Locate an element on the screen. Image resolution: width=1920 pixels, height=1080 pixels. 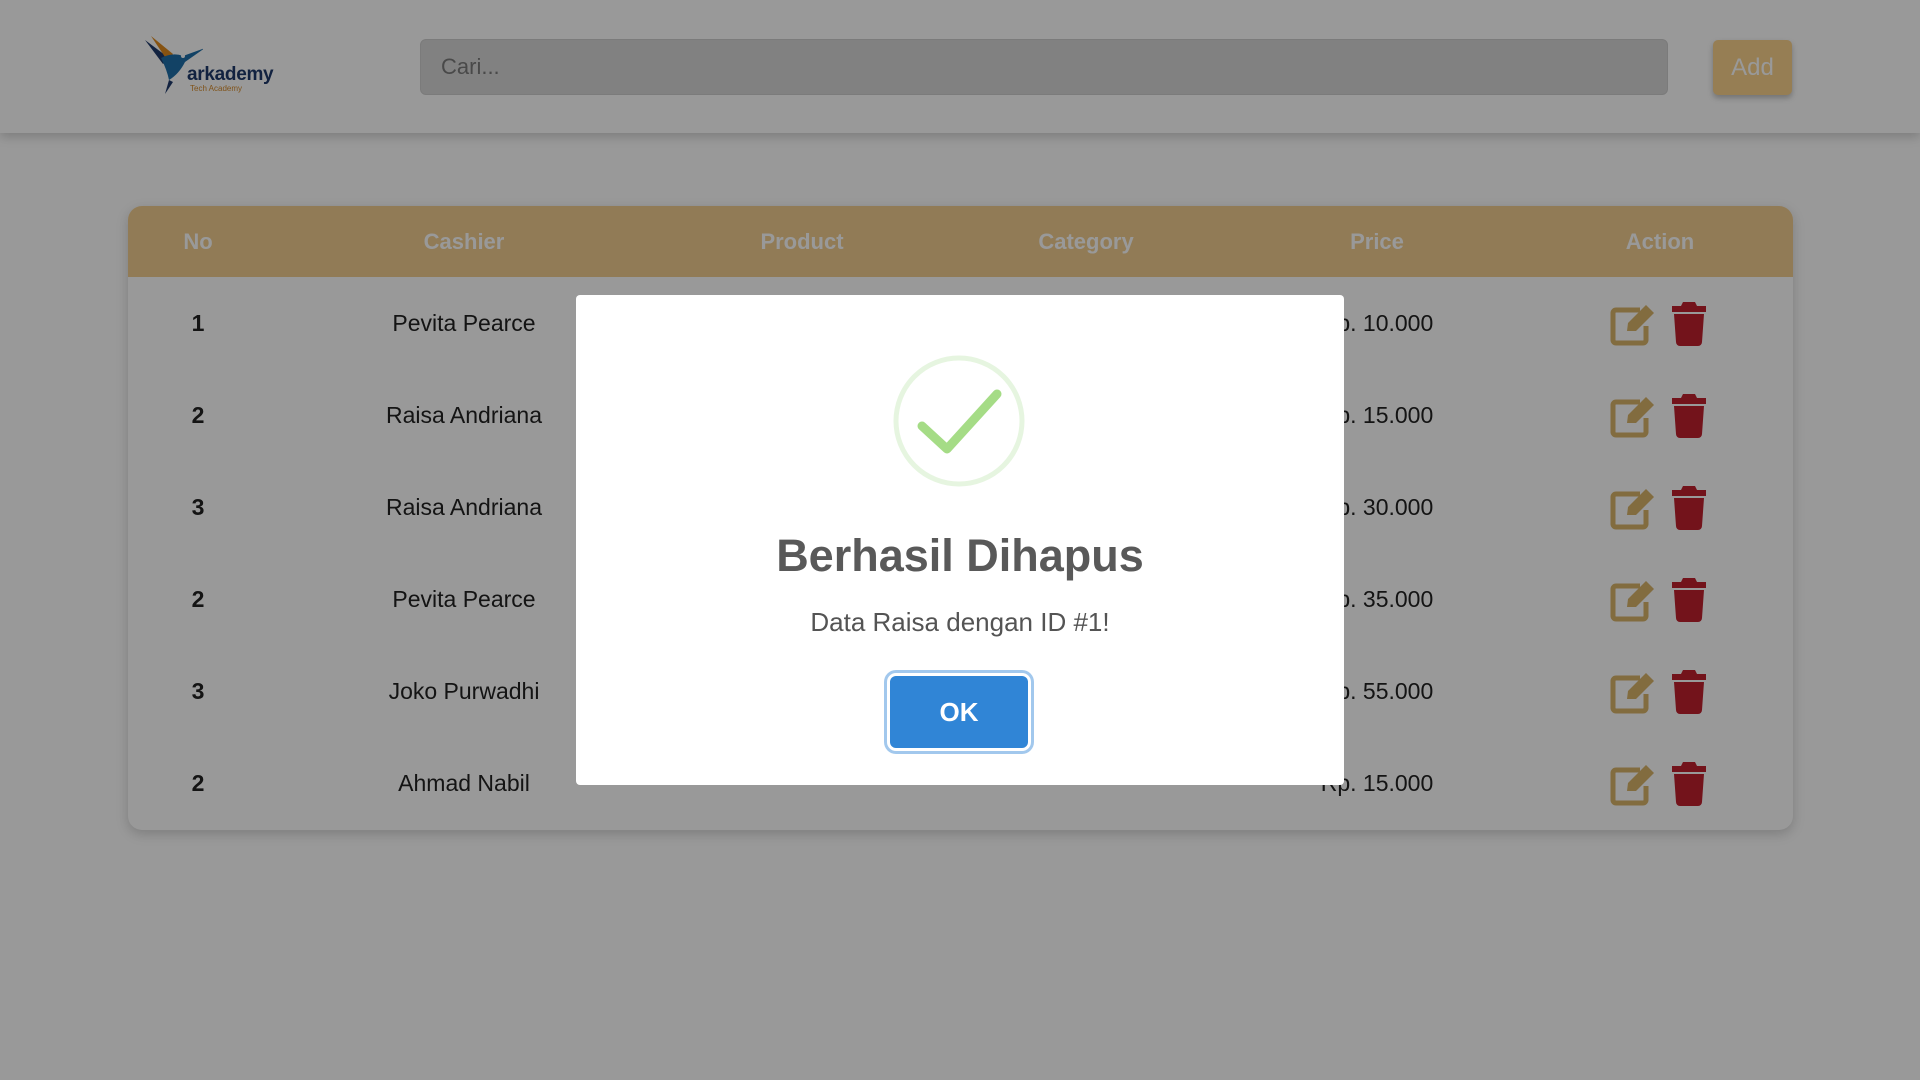
dialog-message: Data Raisa dengan ID #1! is located at coordinates (960, 622).